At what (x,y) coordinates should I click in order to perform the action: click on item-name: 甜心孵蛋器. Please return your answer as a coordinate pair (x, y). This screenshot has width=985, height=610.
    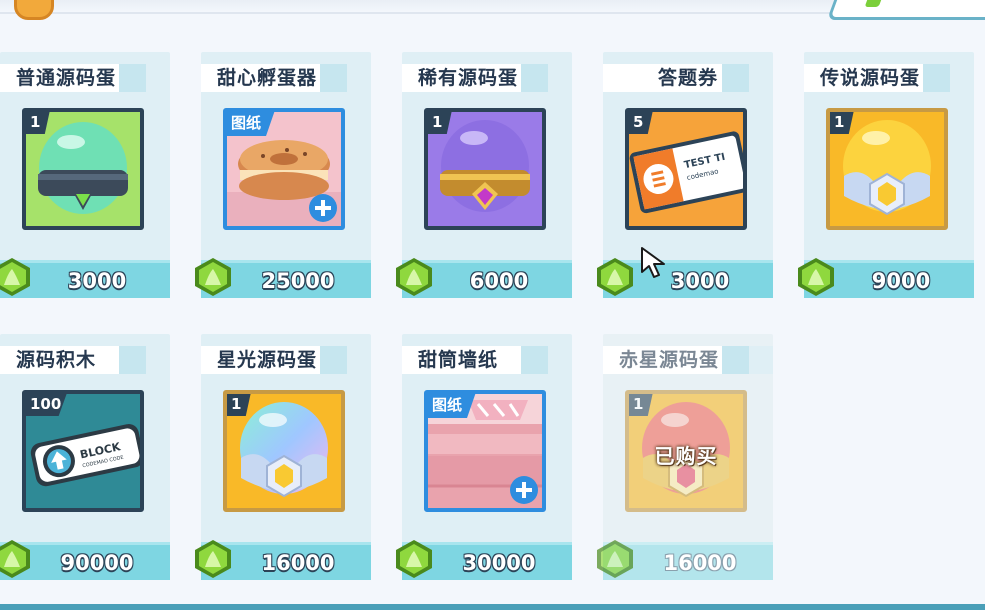
    Looking at the image, I should click on (286, 78).